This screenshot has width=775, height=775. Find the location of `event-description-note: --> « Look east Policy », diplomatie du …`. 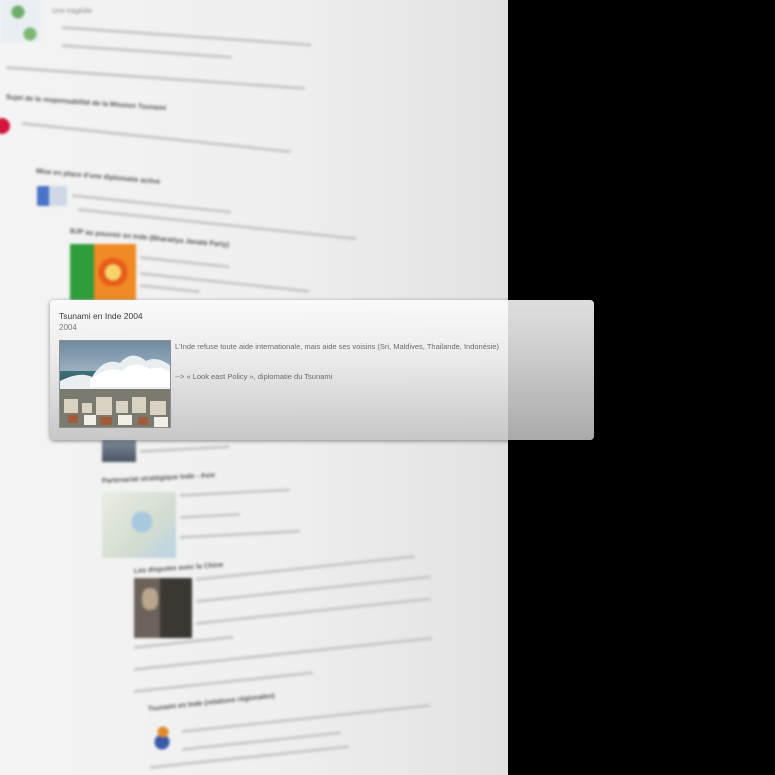

event-description-note: --> « Look east Policy », diplomatie du … is located at coordinates (254, 376).